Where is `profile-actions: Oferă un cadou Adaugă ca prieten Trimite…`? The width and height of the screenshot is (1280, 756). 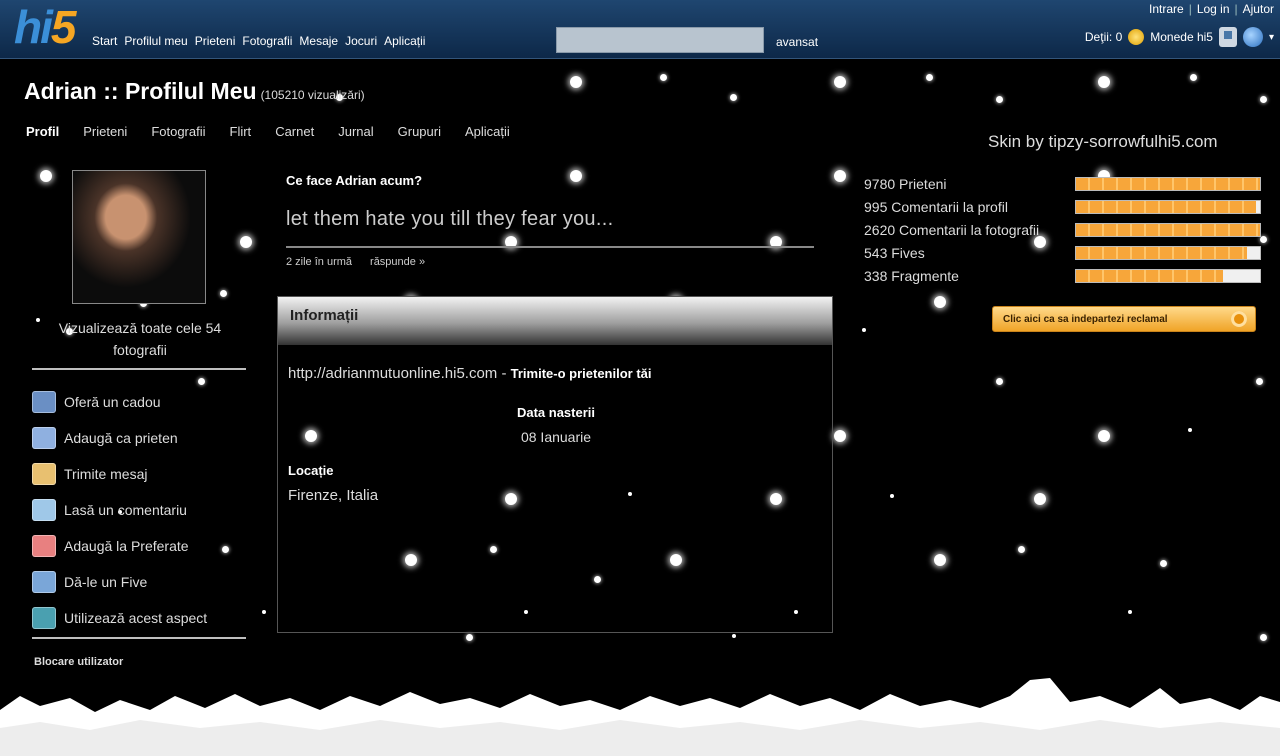
profile-actions: Oferă un cadou Adaugă ca prieten Trimite… is located at coordinates (119, 510).